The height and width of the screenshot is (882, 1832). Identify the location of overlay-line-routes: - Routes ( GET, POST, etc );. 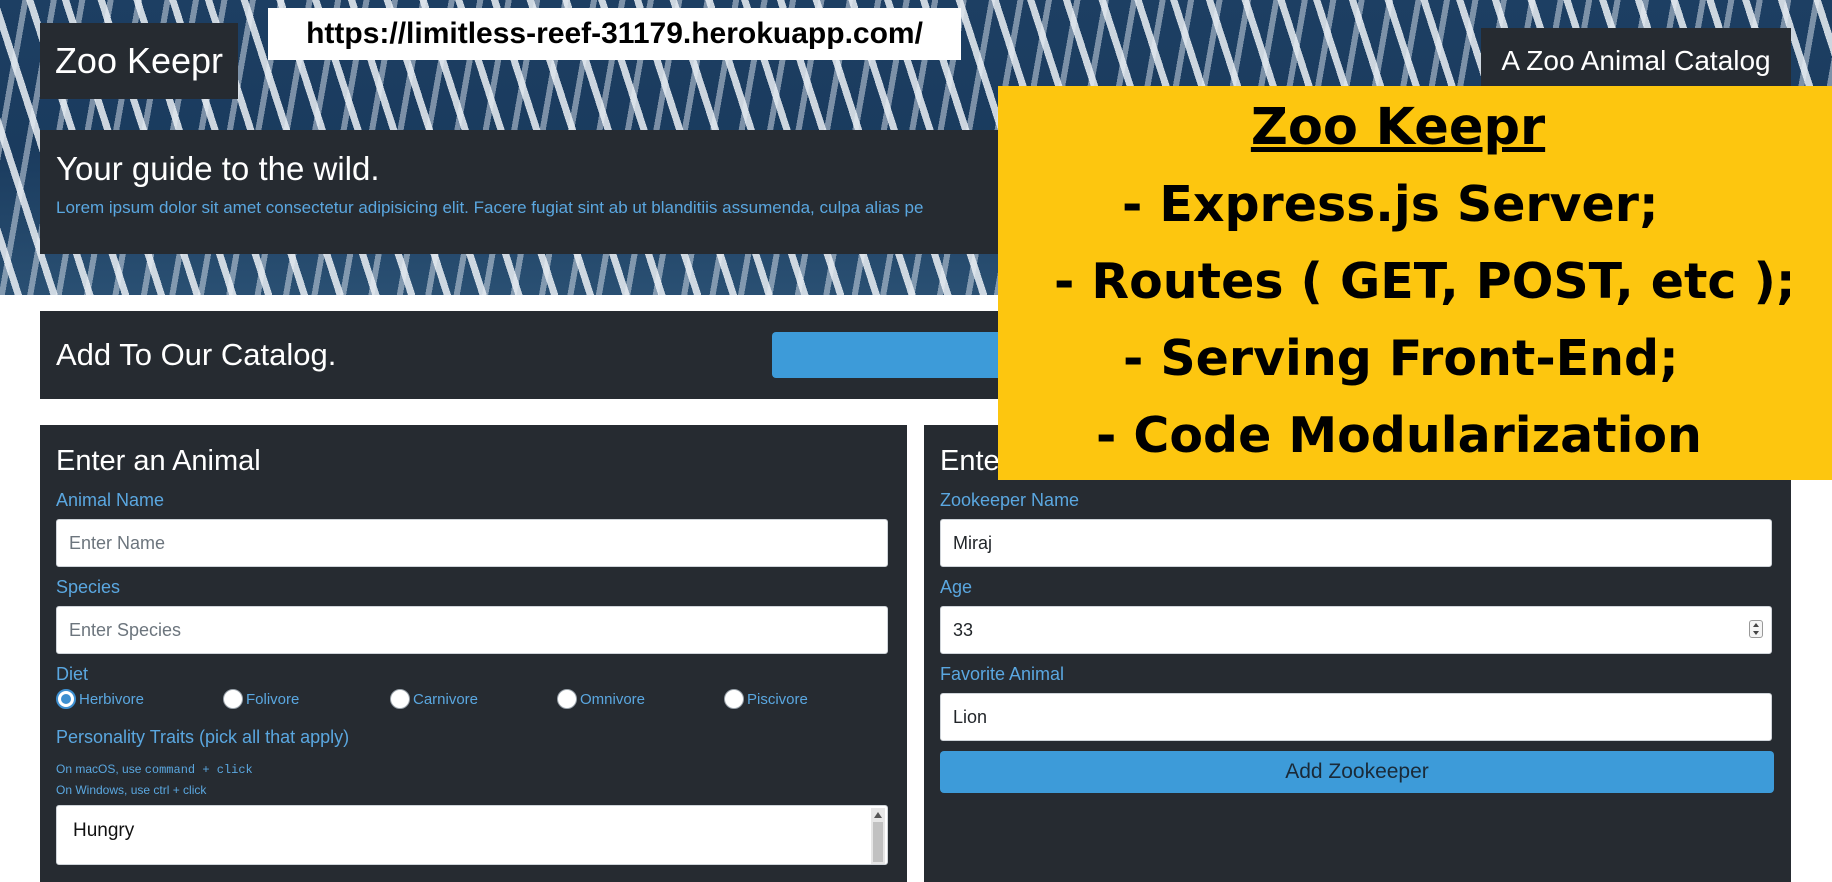
(1425, 281).